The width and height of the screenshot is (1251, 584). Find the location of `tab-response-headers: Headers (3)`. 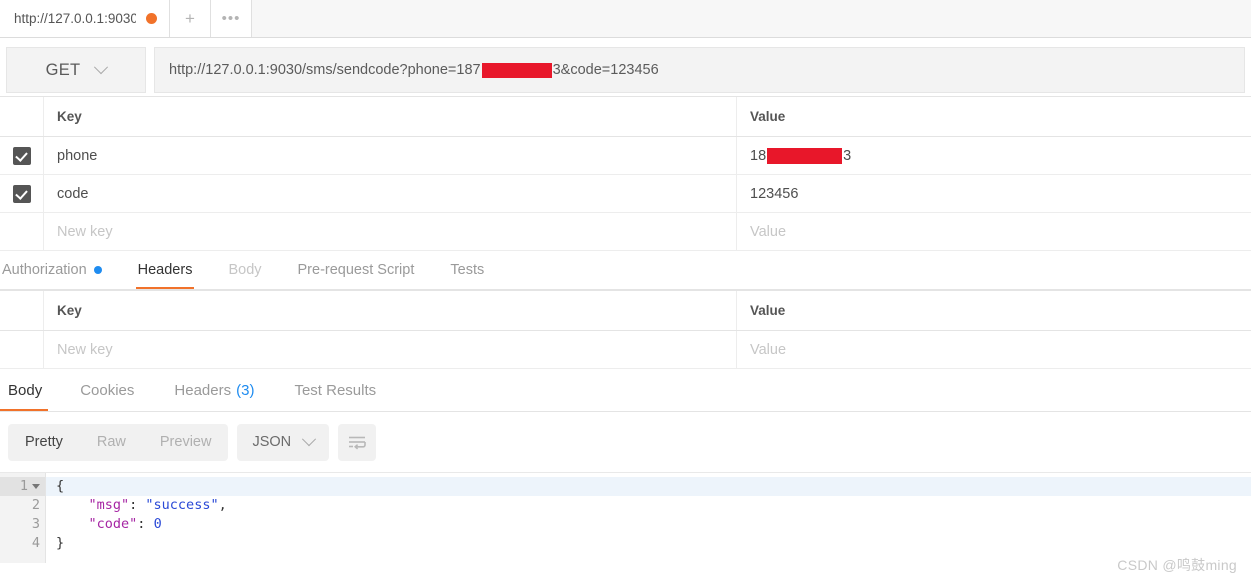

tab-response-headers: Headers (3) is located at coordinates (214, 390).